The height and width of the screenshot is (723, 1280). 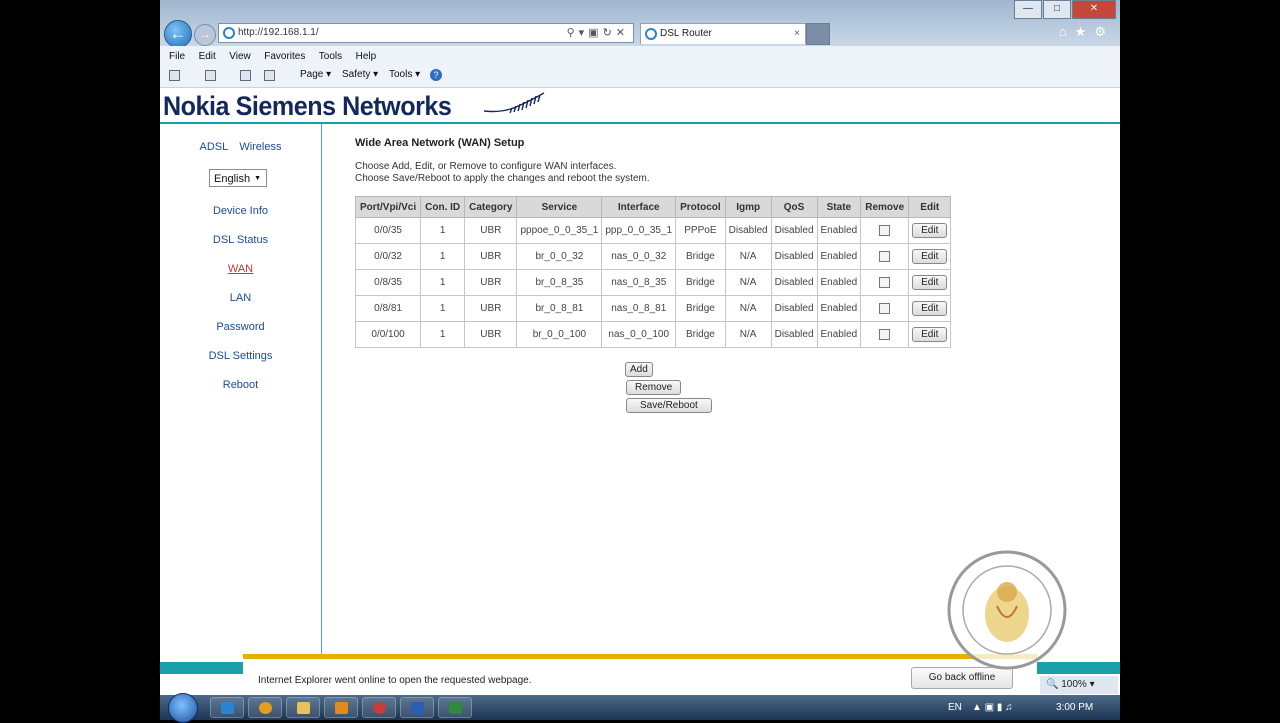 What do you see at coordinates (640, 56) in the screenshot?
I see `menu-bar: File Edit View Favorites Tools Help` at bounding box center [640, 56].